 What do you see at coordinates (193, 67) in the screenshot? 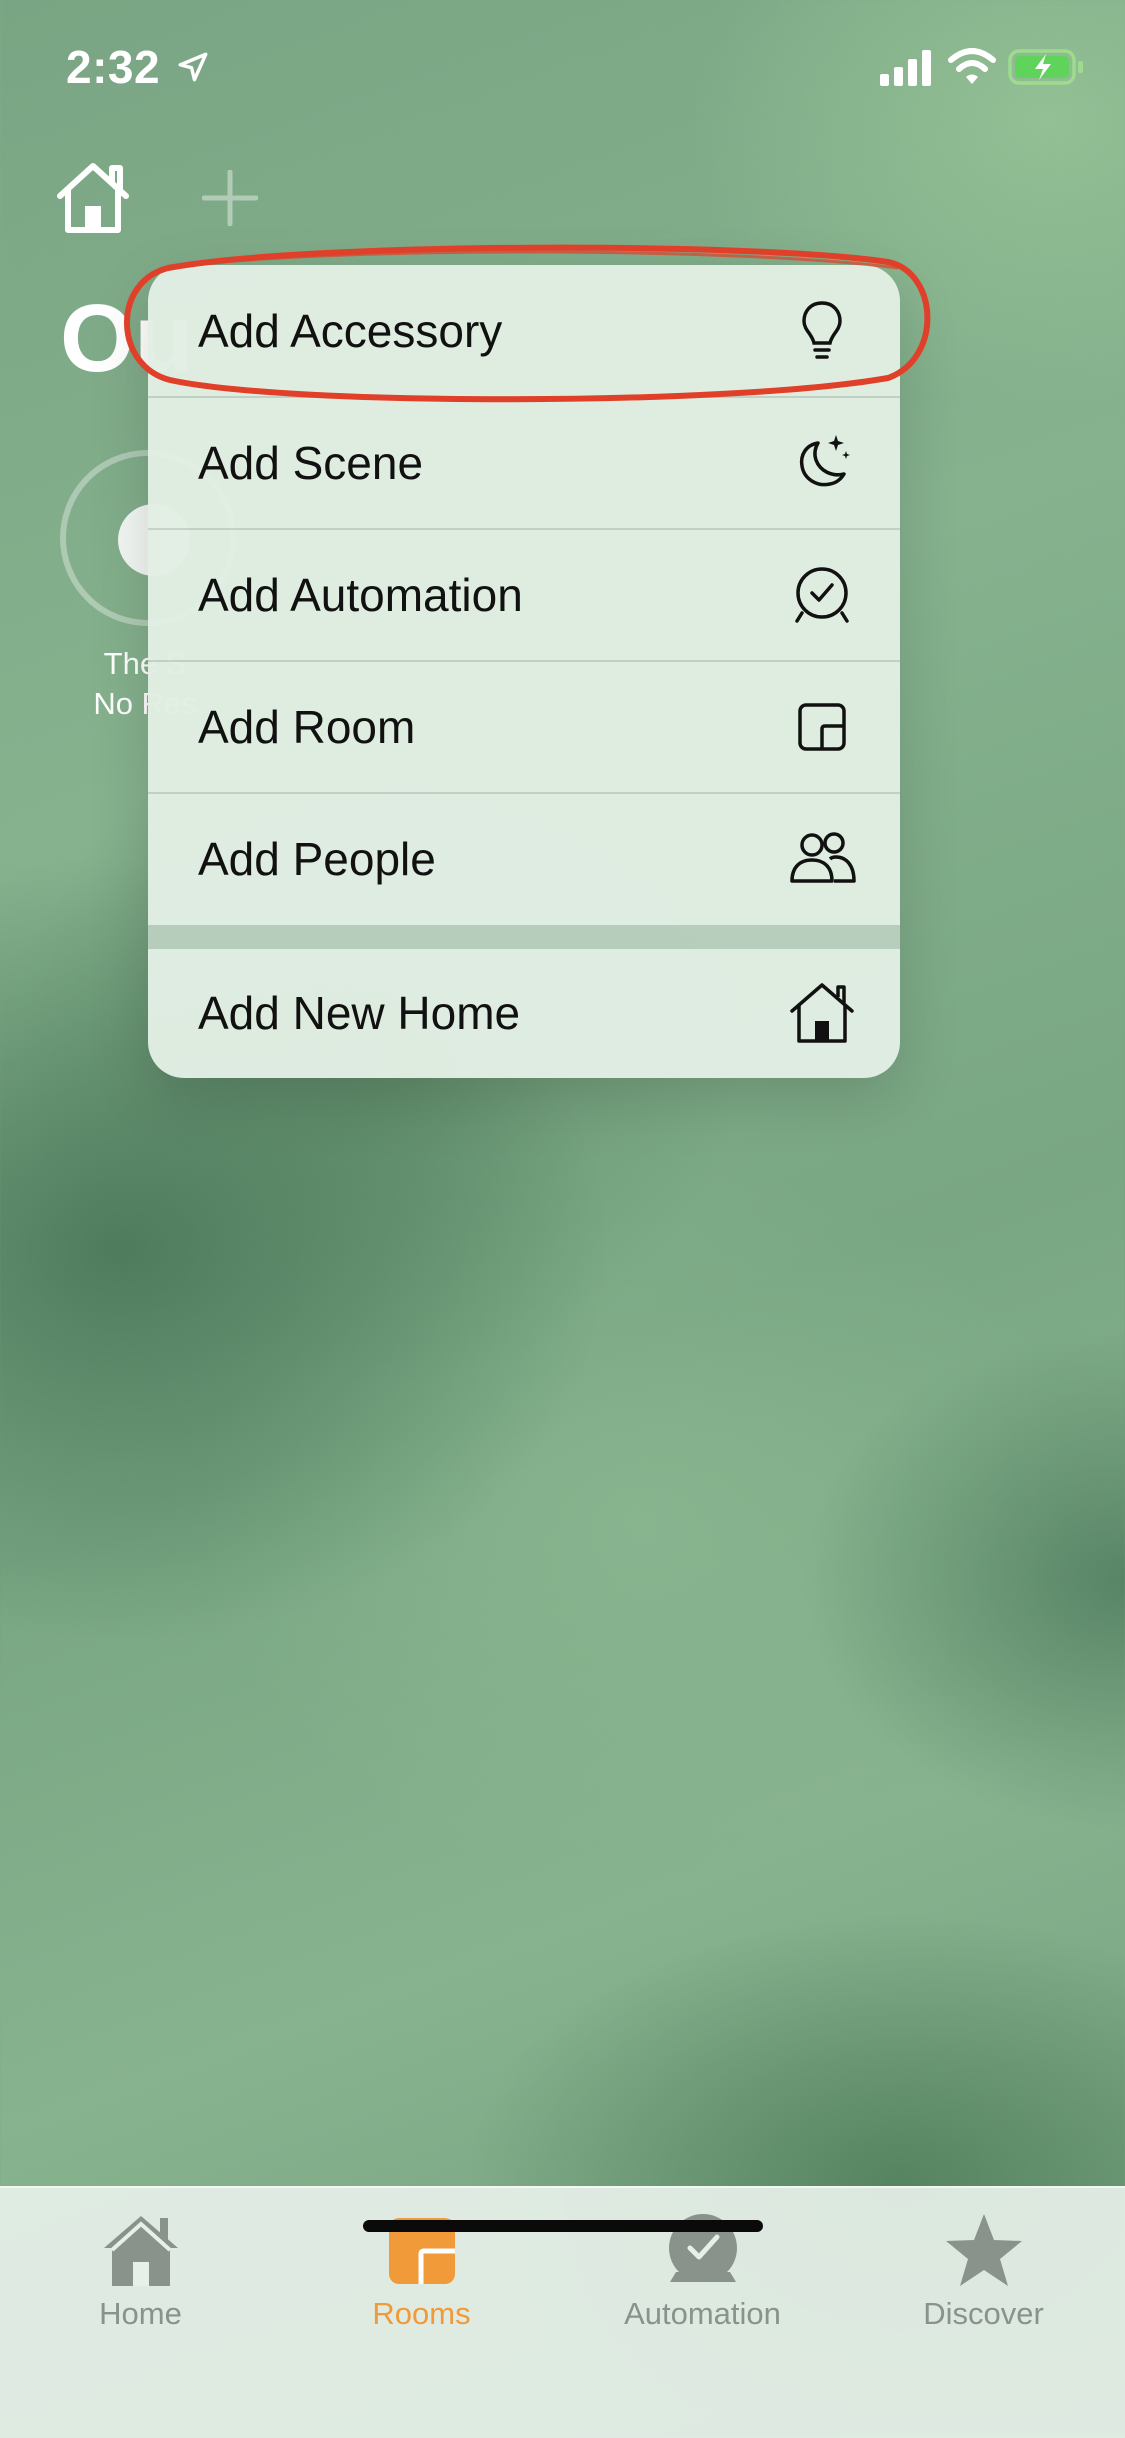
I see `location-arrow-icon` at bounding box center [193, 67].